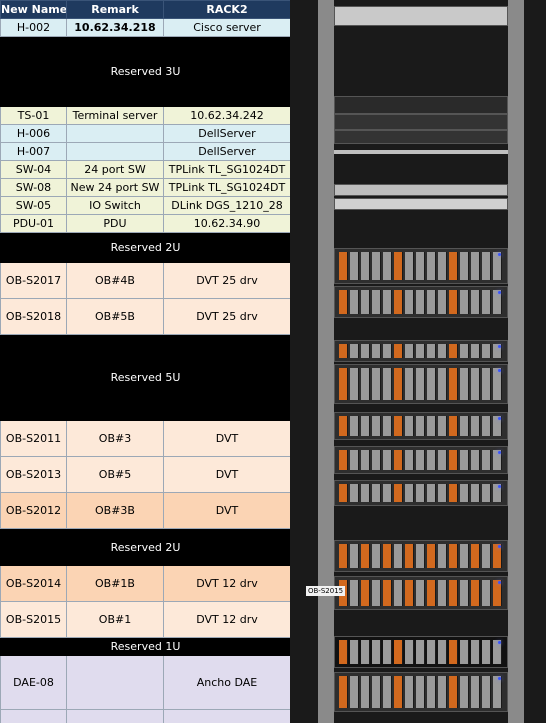 Image resolution: width=546 pixels, height=723 pixels. Describe the element at coordinates (33, 205) in the screenshot. I see `cell-name: SW-05` at that location.